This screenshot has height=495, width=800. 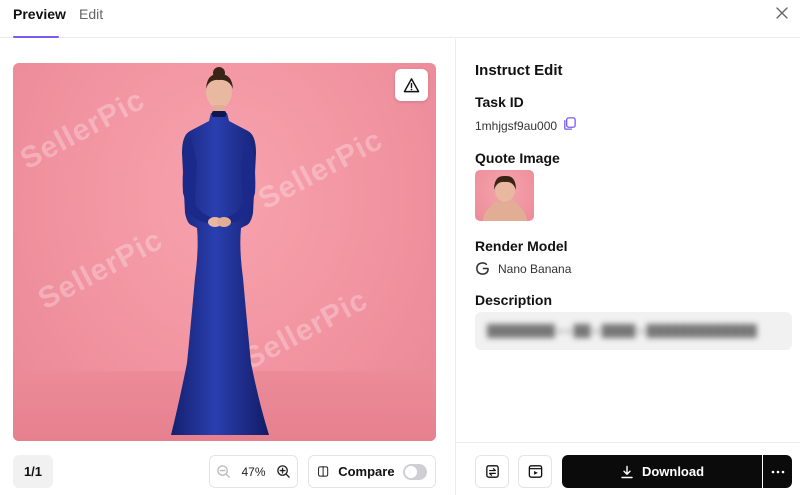 I want to click on zoom-control: 47%, so click(x=253, y=471).